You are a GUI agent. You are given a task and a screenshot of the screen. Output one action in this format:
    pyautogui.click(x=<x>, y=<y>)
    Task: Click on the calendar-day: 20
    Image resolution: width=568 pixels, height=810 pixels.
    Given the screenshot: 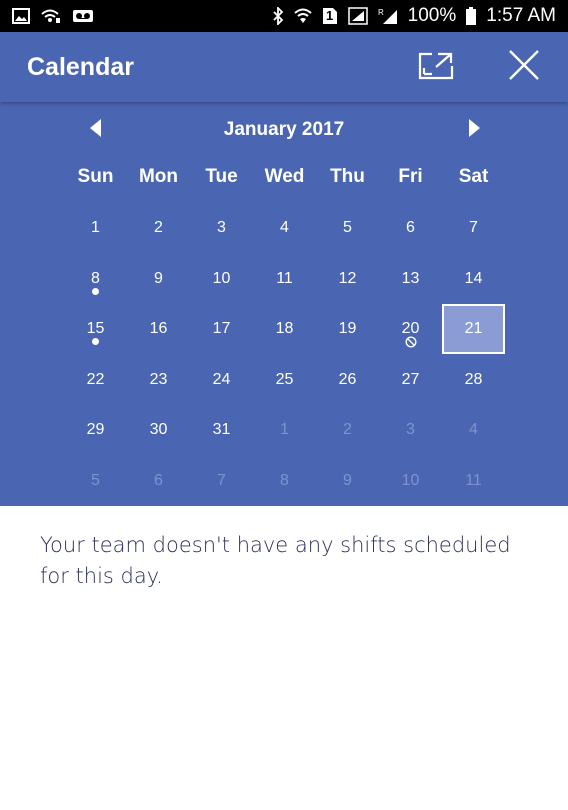 What is the action you would take?
    pyautogui.click(x=410, y=329)
    